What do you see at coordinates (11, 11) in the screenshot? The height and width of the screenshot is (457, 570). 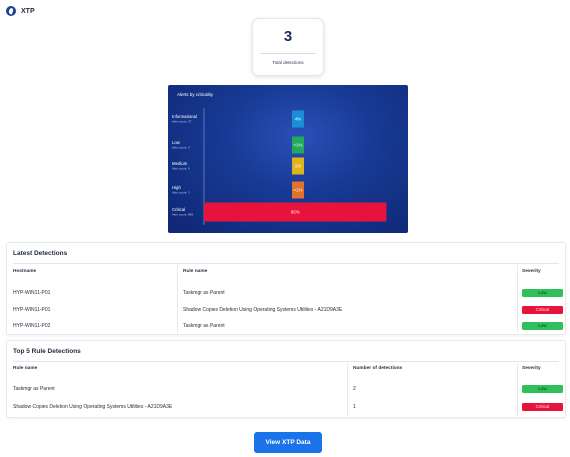 I see `xtp-logo-icon` at bounding box center [11, 11].